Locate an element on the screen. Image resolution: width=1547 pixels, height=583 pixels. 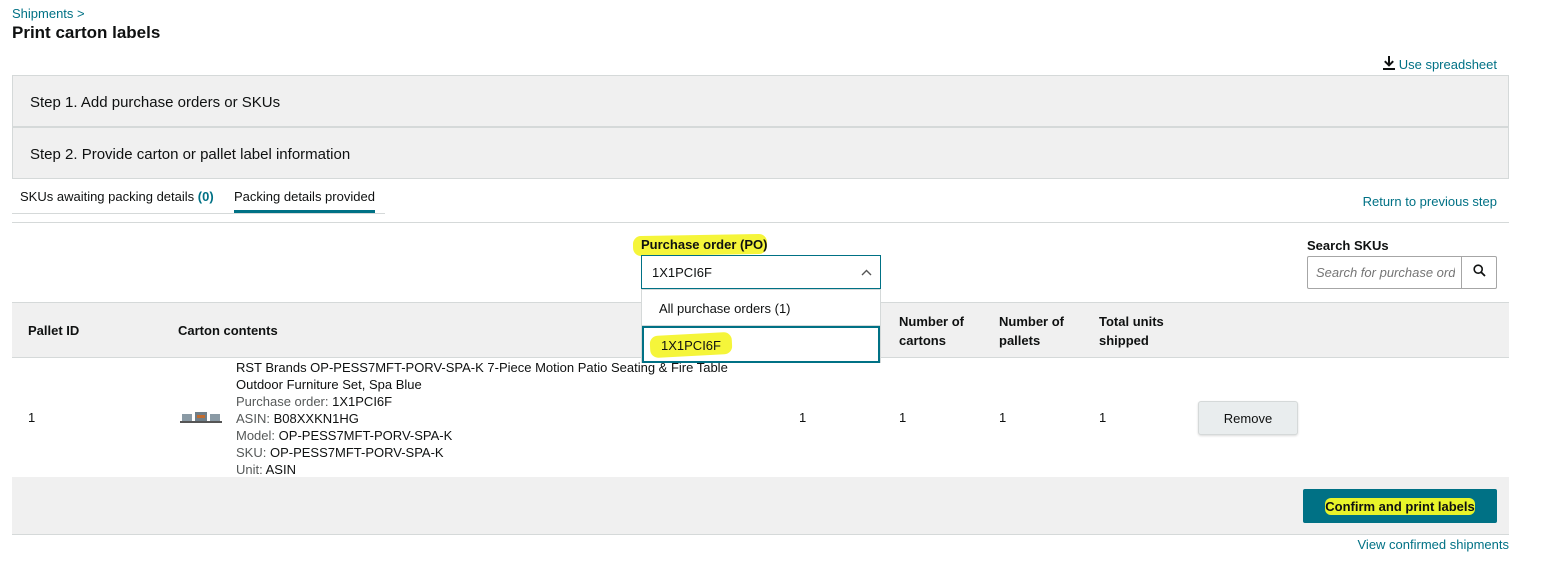
product-title-line2: Outdoor Furniture Set, Spa Blue is located at coordinates (329, 384).